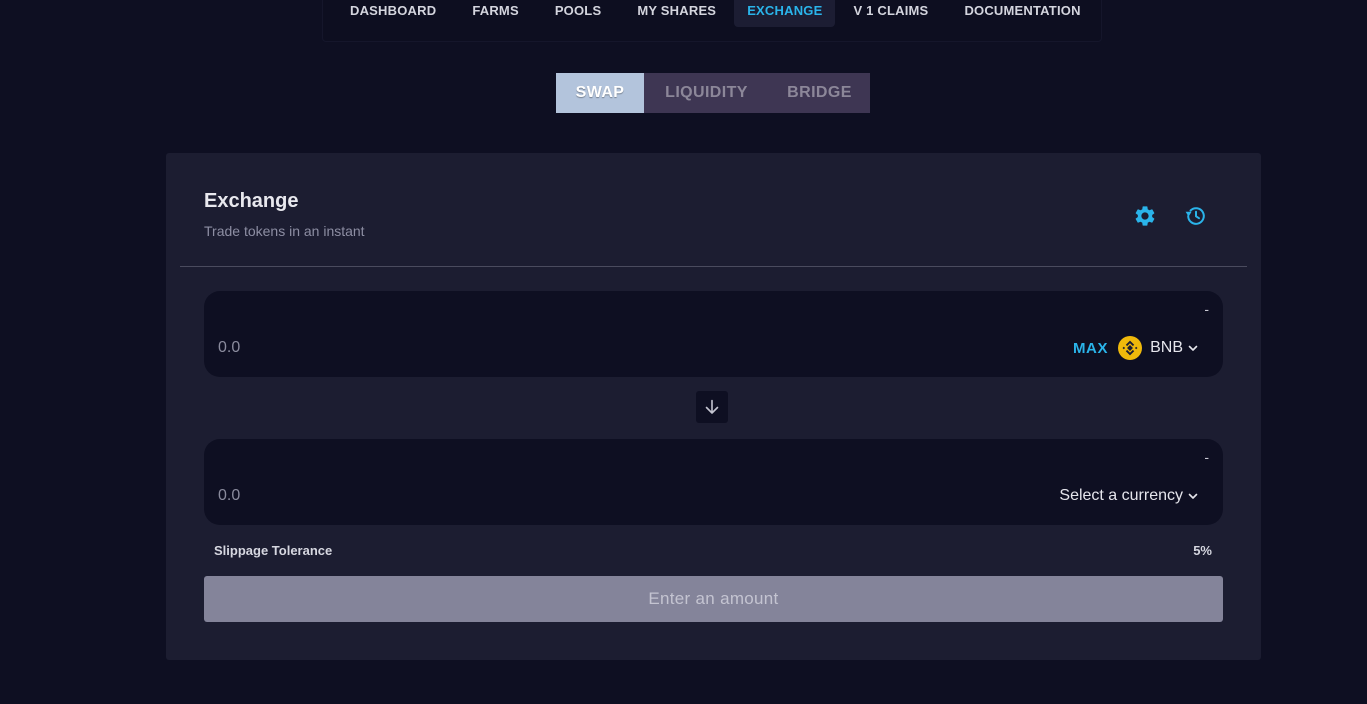 The height and width of the screenshot is (704, 1367). I want to click on card-title: Exchange, so click(251, 201).